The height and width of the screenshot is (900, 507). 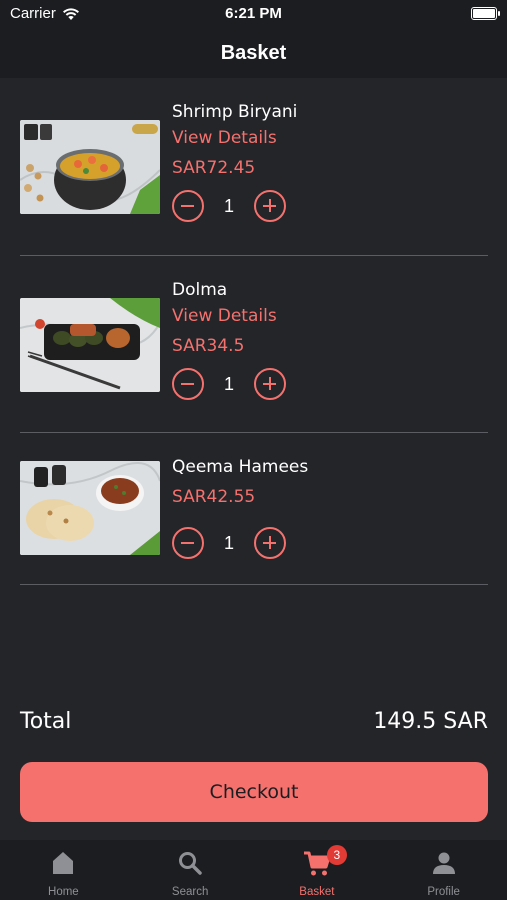 I want to click on status-bar: Carrier 6:21 PM, so click(x=253, y=14).